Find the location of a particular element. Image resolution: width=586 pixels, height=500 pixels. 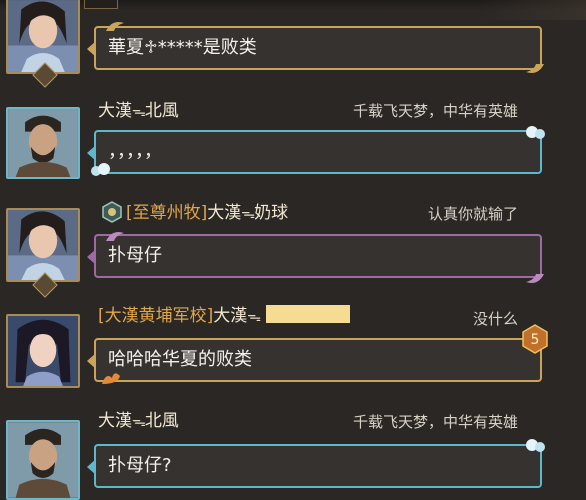

sender-name: [大漢黄埔军校]大漢ᯓ is located at coordinates (224, 316).